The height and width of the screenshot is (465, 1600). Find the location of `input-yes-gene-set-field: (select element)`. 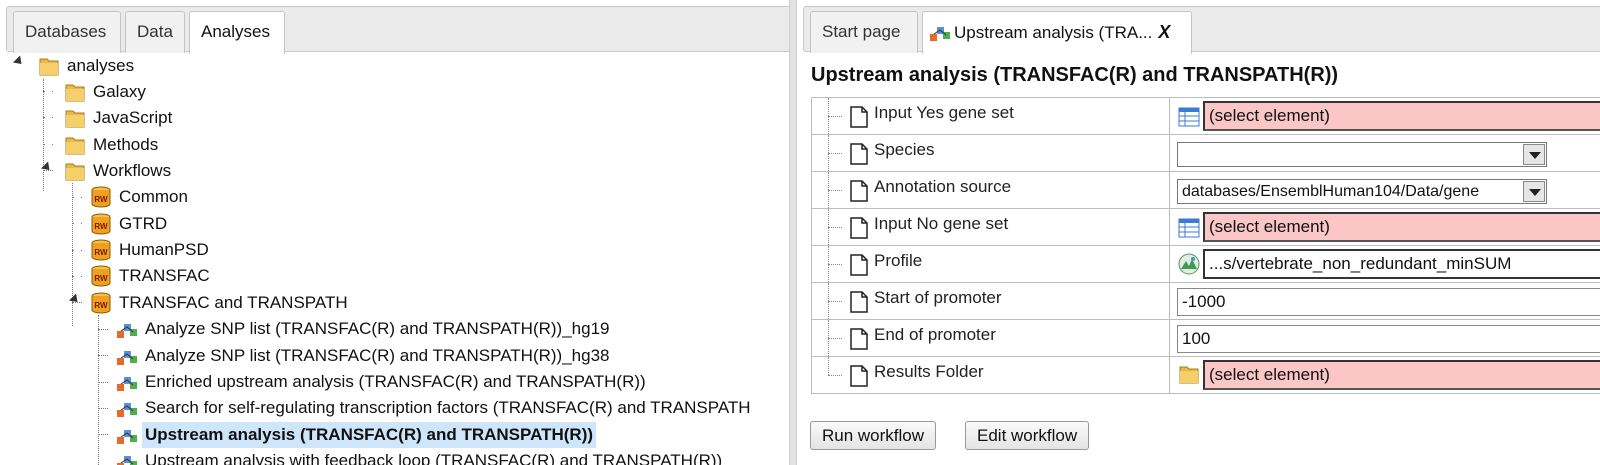

input-yes-gene-set-field: (select element) is located at coordinates (1401, 116).